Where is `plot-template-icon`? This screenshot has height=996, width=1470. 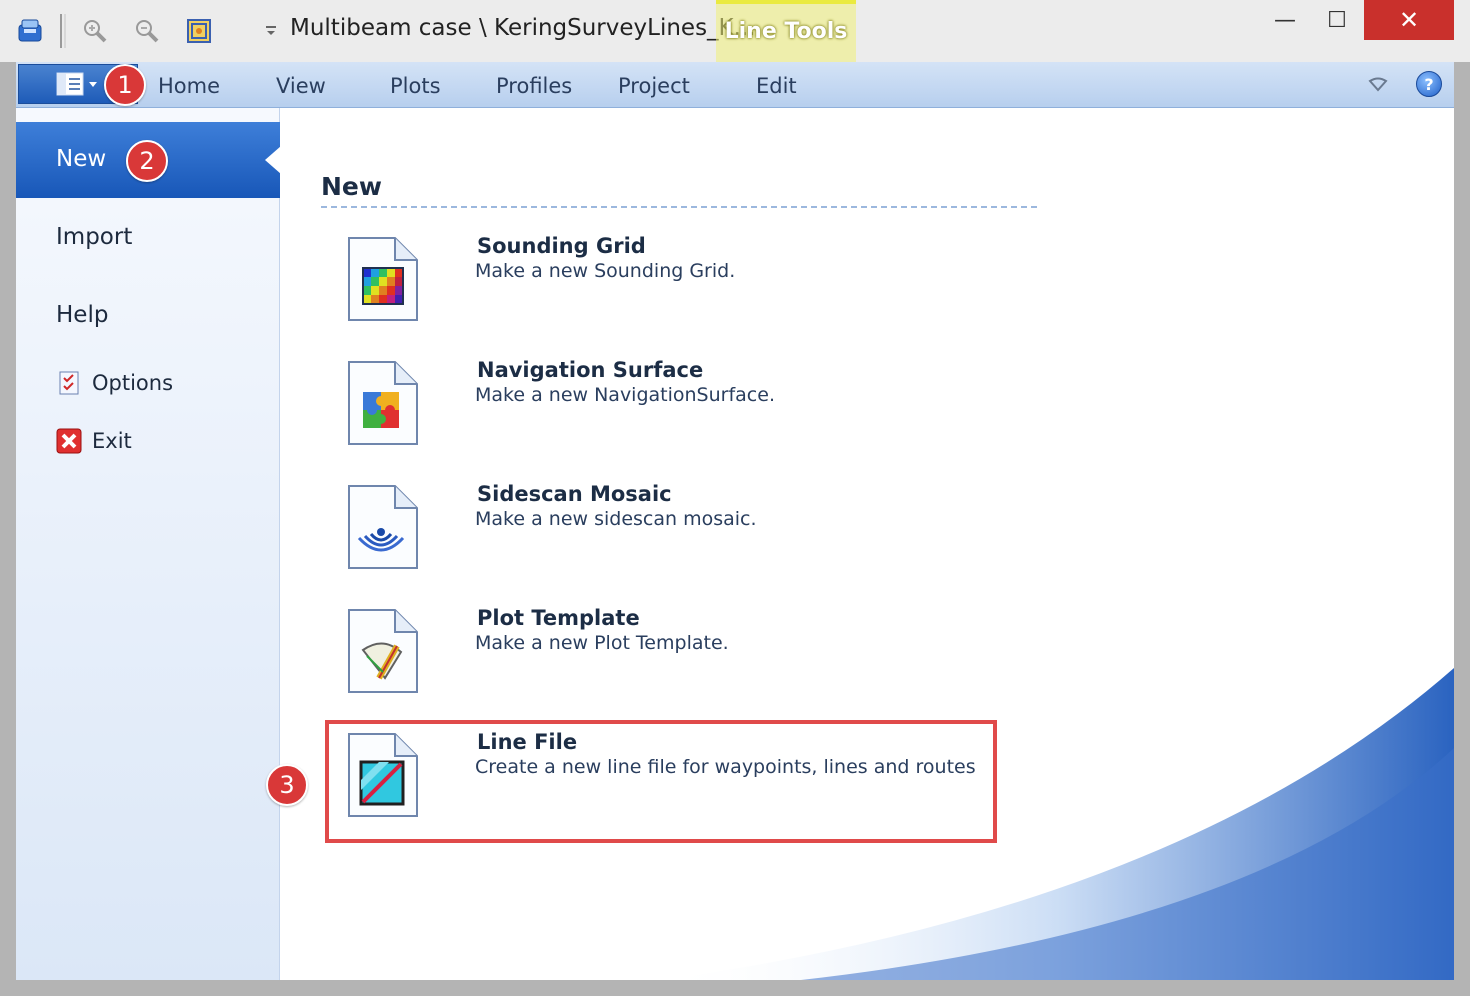
plot-template-icon is located at coordinates (383, 651).